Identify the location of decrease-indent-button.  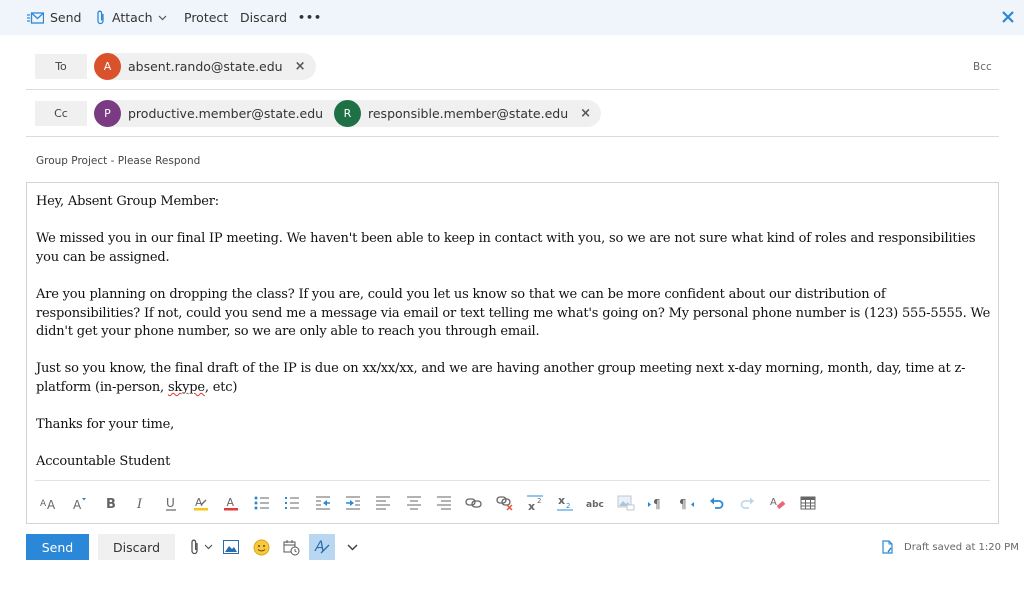
(323, 503).